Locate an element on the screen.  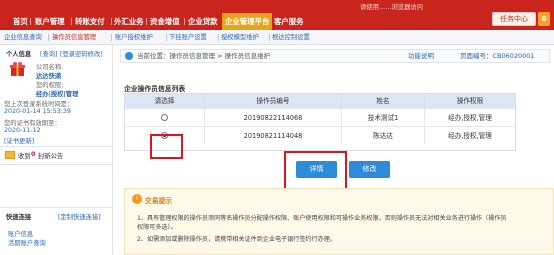
row-operator-id: 20190822114068 is located at coordinates (273, 117).